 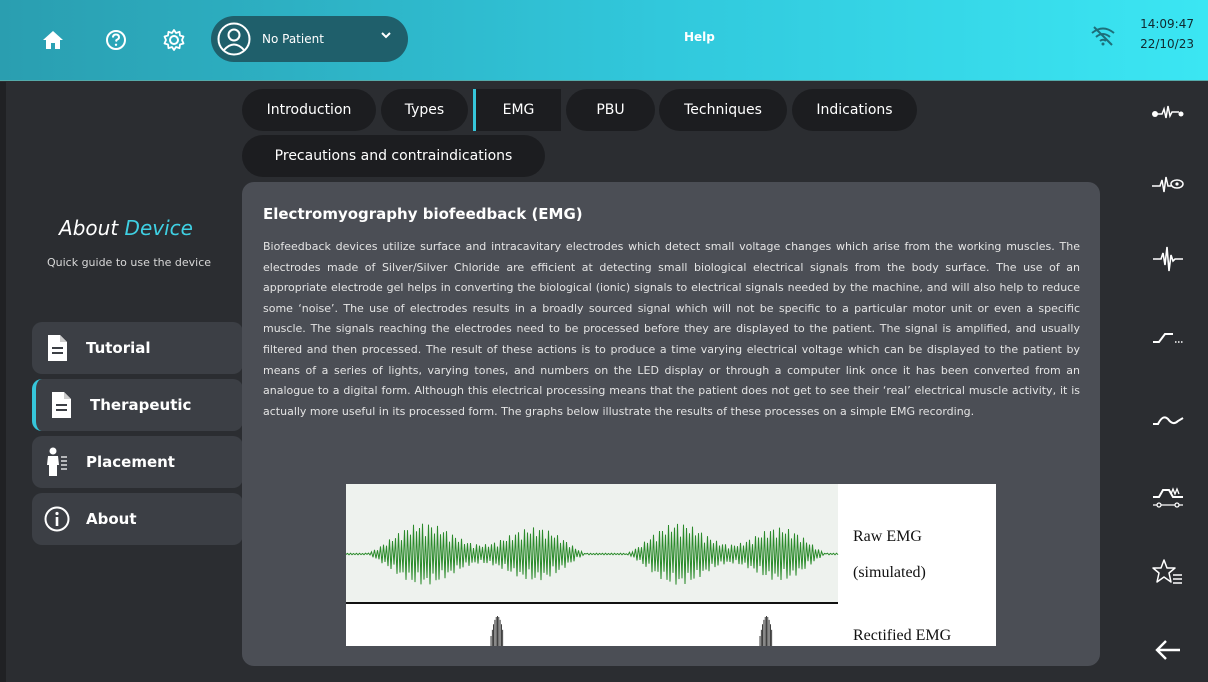 I want to click on gear-icon, so click(x=174, y=40).